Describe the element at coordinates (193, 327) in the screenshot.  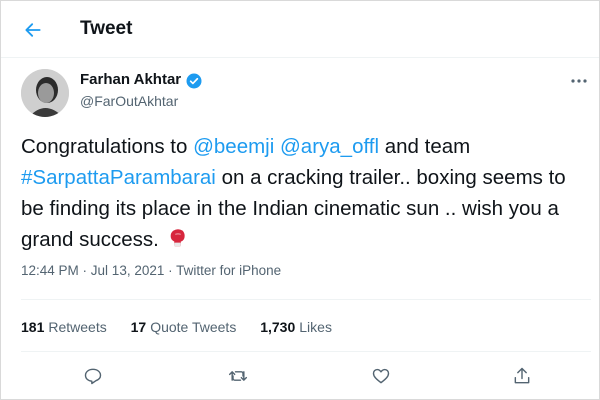
I see `quote-tweets-label: Quote Tweets` at that location.